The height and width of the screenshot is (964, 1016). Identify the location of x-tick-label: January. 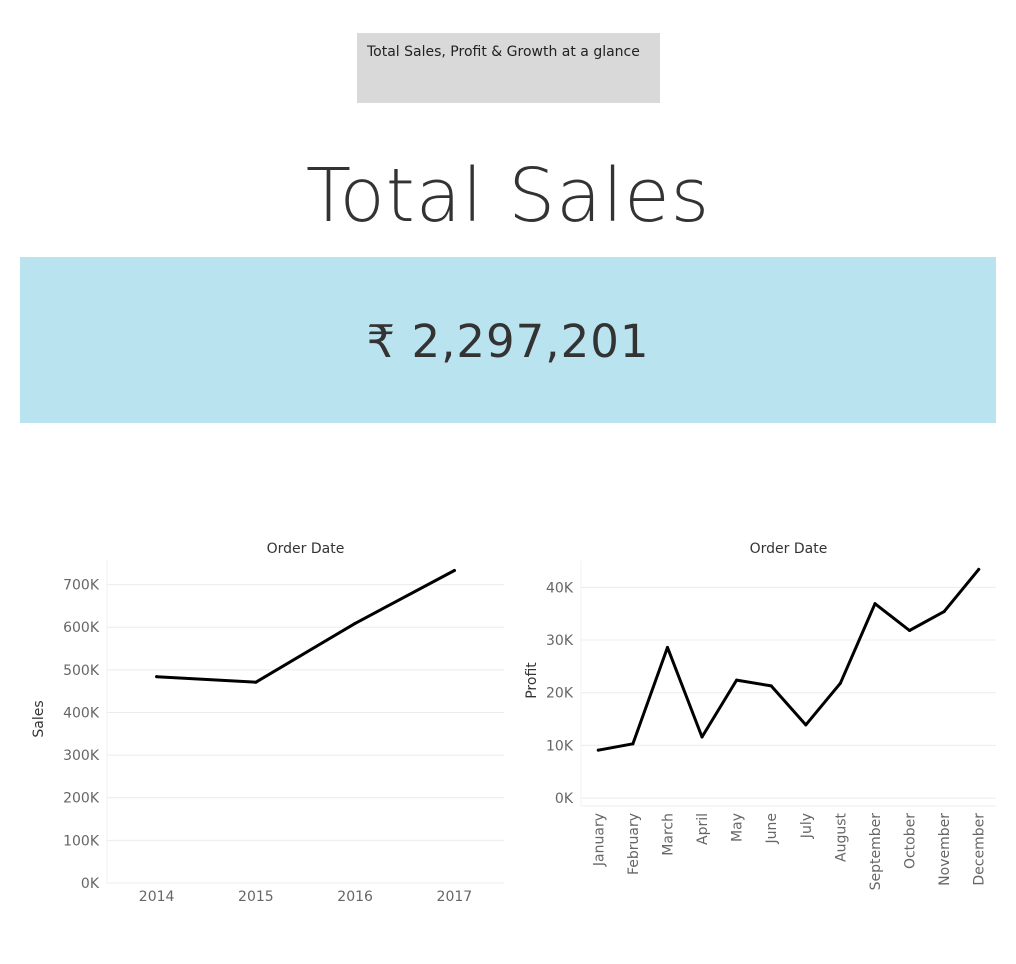
(599, 840).